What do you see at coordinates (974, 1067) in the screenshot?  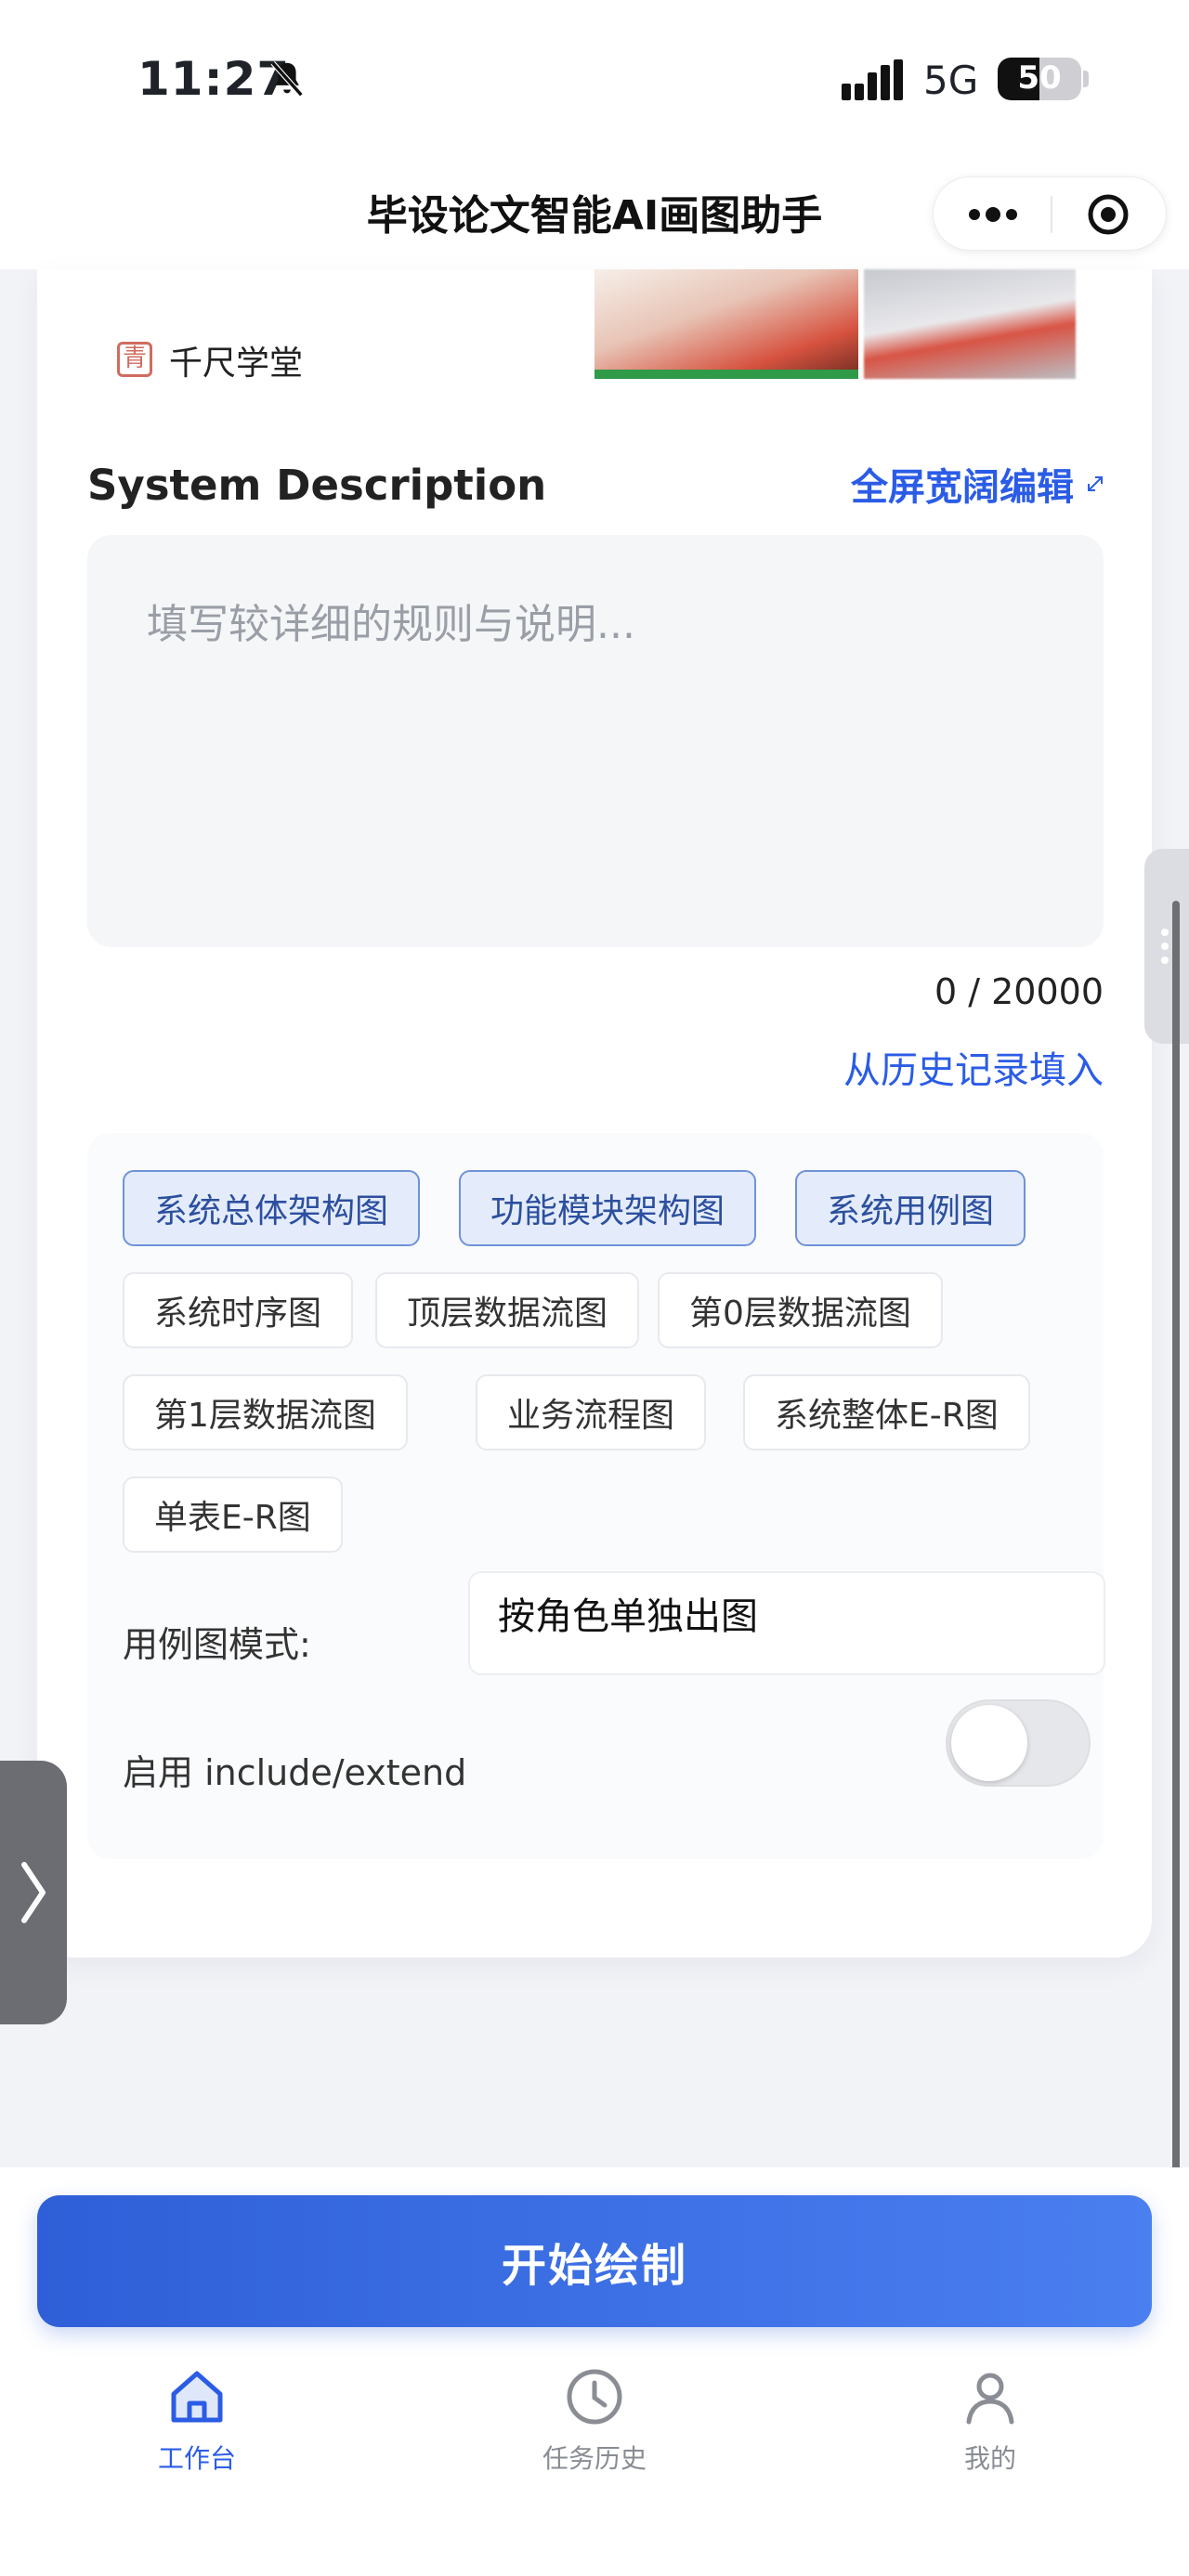 I see `fill-from-history-link: 从历史记录填入` at bounding box center [974, 1067].